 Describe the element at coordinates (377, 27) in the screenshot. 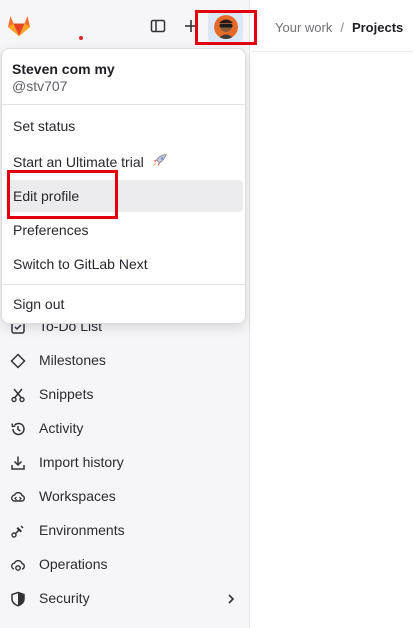

I see `breadcrumb-projects: Projects` at that location.